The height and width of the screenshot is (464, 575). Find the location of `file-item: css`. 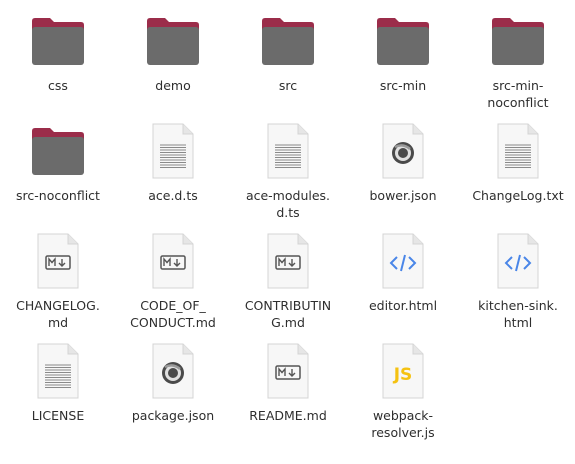

file-item: css is located at coordinates (58, 62).